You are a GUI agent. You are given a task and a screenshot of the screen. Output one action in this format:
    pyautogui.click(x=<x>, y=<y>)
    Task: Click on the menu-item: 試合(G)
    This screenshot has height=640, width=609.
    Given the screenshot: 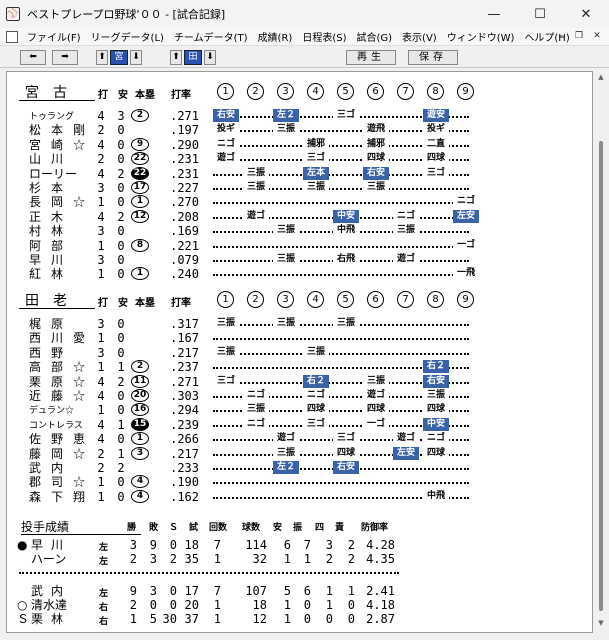 What is the action you would take?
    pyautogui.click(x=374, y=36)
    